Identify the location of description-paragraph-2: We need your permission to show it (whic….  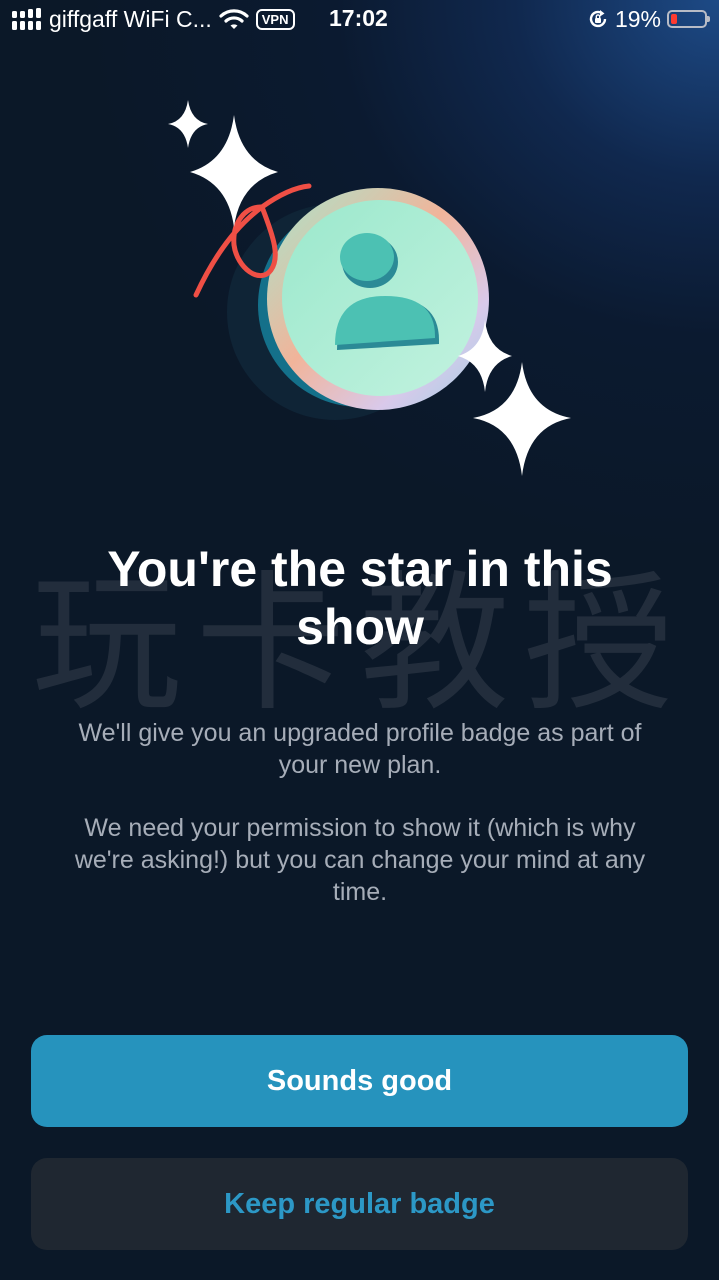
(360, 860).